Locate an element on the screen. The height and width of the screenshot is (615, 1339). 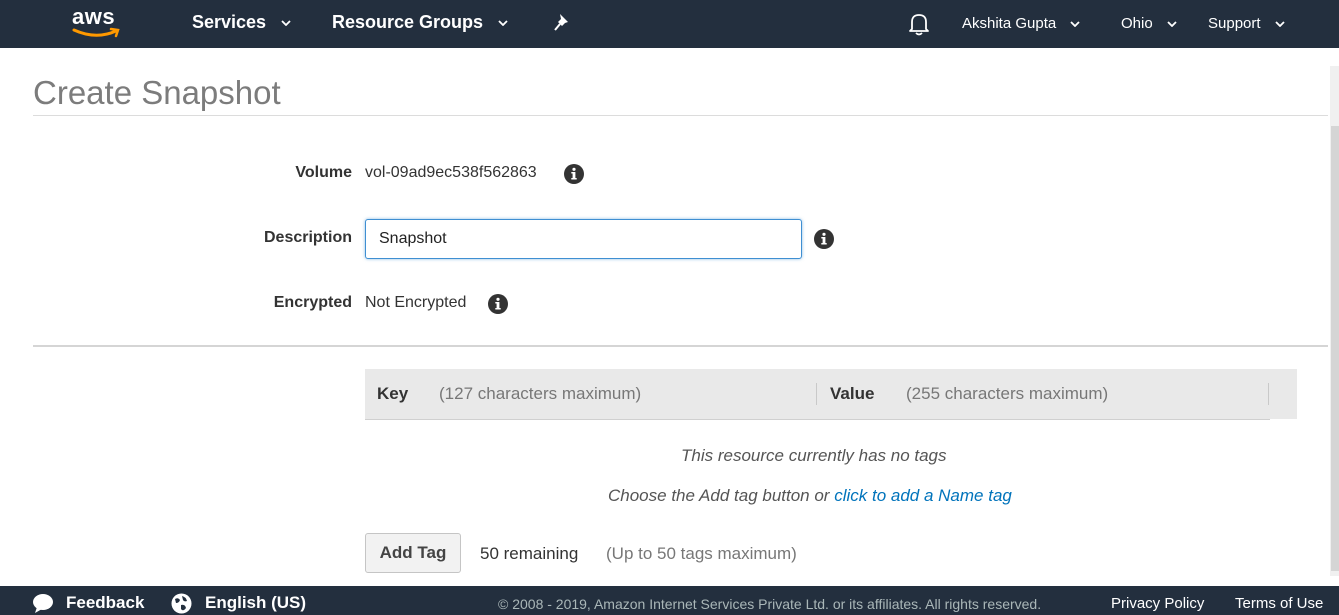
key-column-hint: (127 characters maximum) is located at coordinates (540, 393).